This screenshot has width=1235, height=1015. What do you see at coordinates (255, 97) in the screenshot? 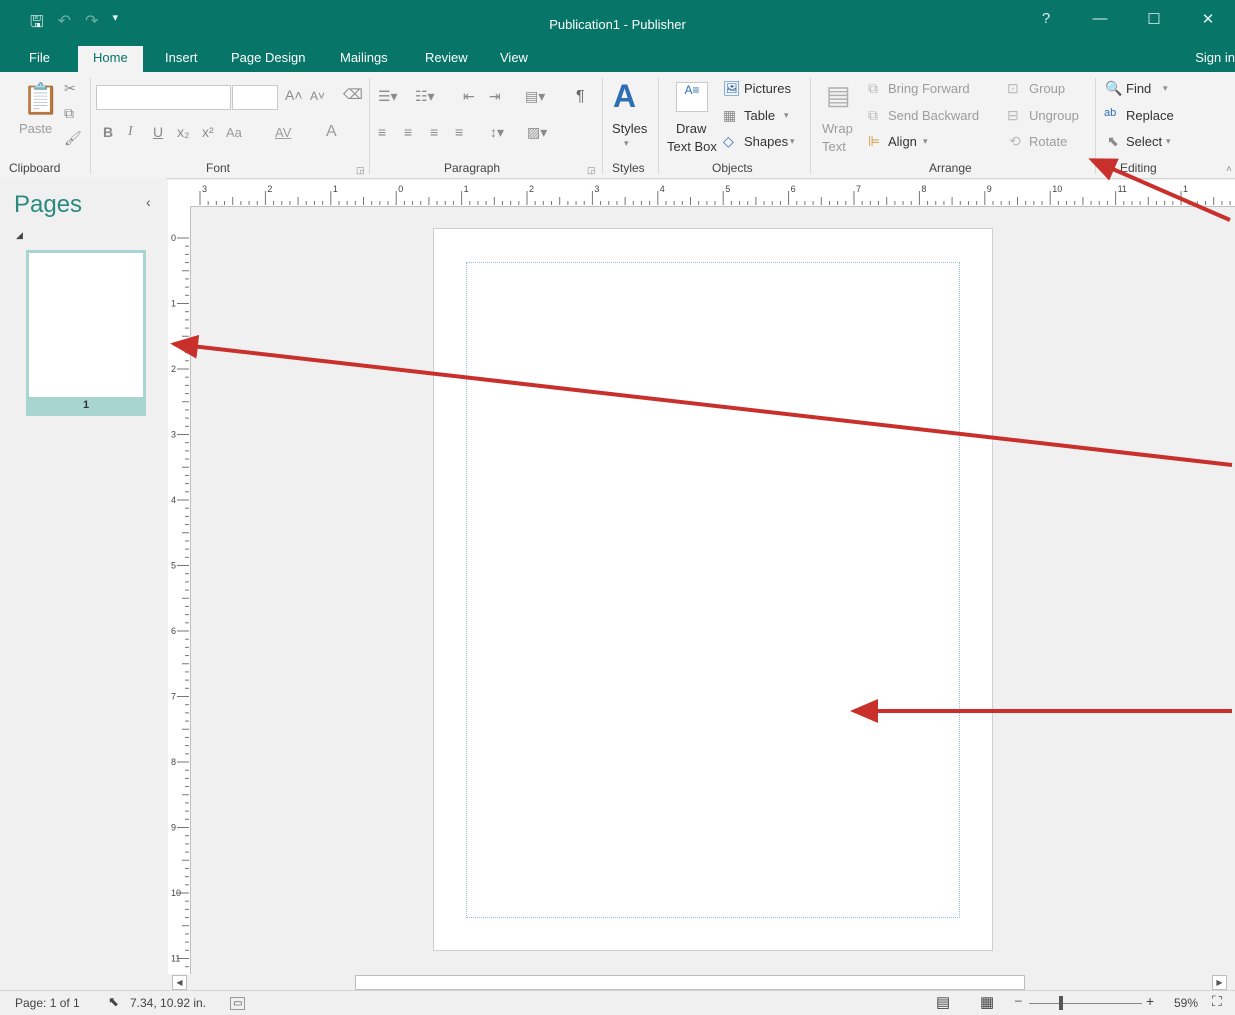
I see `font-size-combo` at bounding box center [255, 97].